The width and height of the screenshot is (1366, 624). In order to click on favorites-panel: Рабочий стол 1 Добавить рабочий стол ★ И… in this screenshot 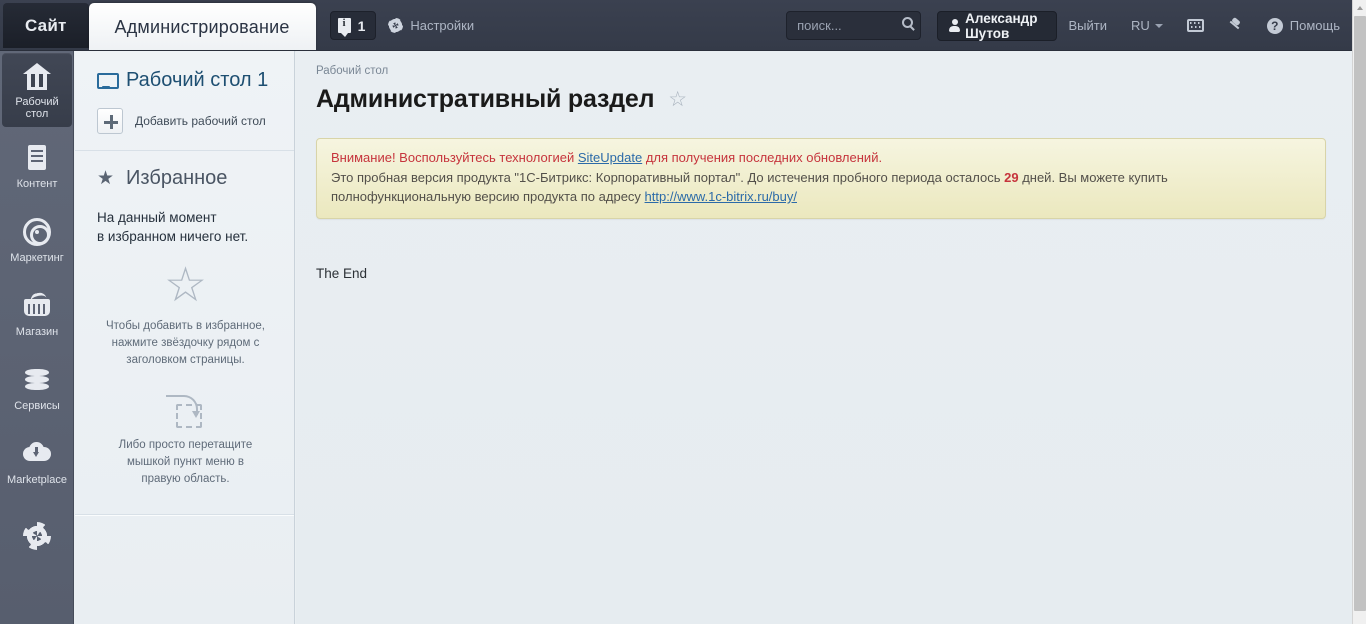, I will do `click(185, 337)`.